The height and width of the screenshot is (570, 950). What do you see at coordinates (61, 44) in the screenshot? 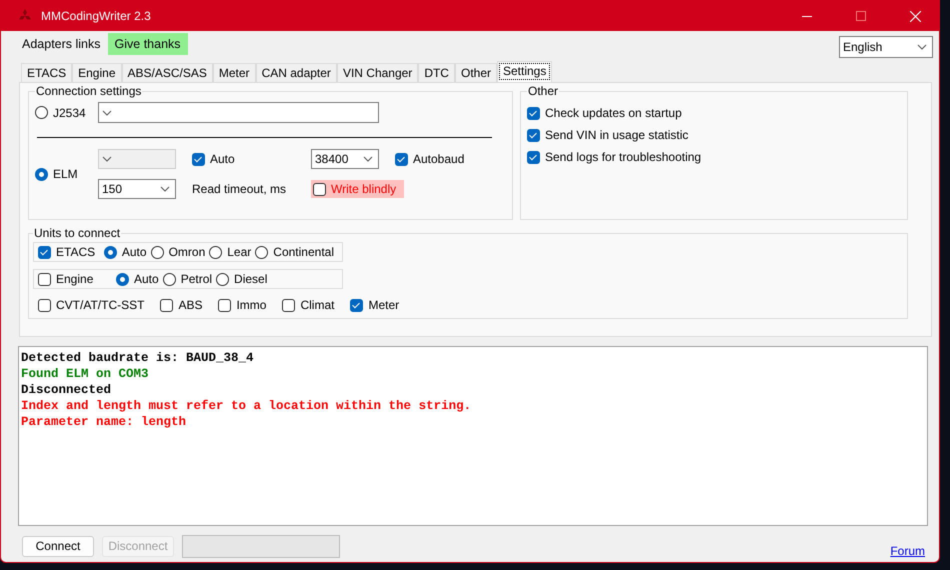
I see `menu-item: Adapters links` at bounding box center [61, 44].